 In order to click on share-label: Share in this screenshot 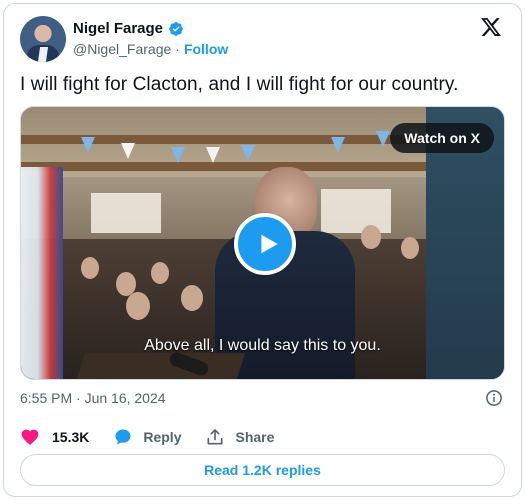, I will do `click(255, 437)`.